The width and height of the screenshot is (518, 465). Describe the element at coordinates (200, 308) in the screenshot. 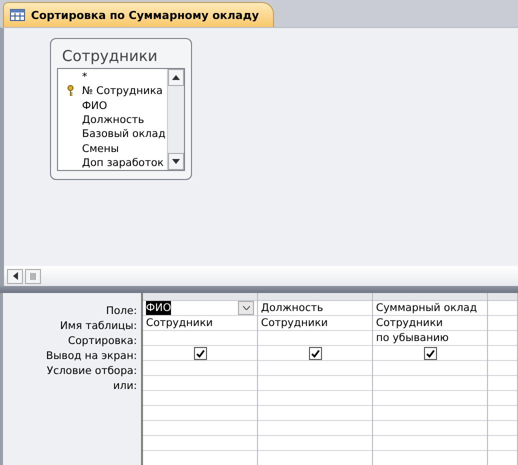

I see `field-cell: ФИО` at that location.